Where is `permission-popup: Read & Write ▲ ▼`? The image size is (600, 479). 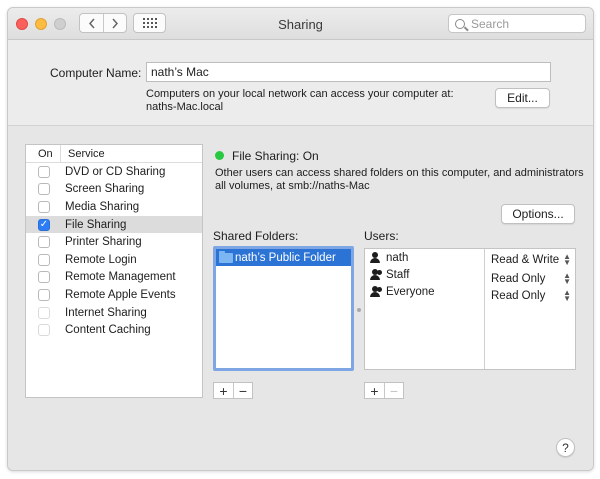 permission-popup: Read & Write ▲ ▼ is located at coordinates (533, 259).